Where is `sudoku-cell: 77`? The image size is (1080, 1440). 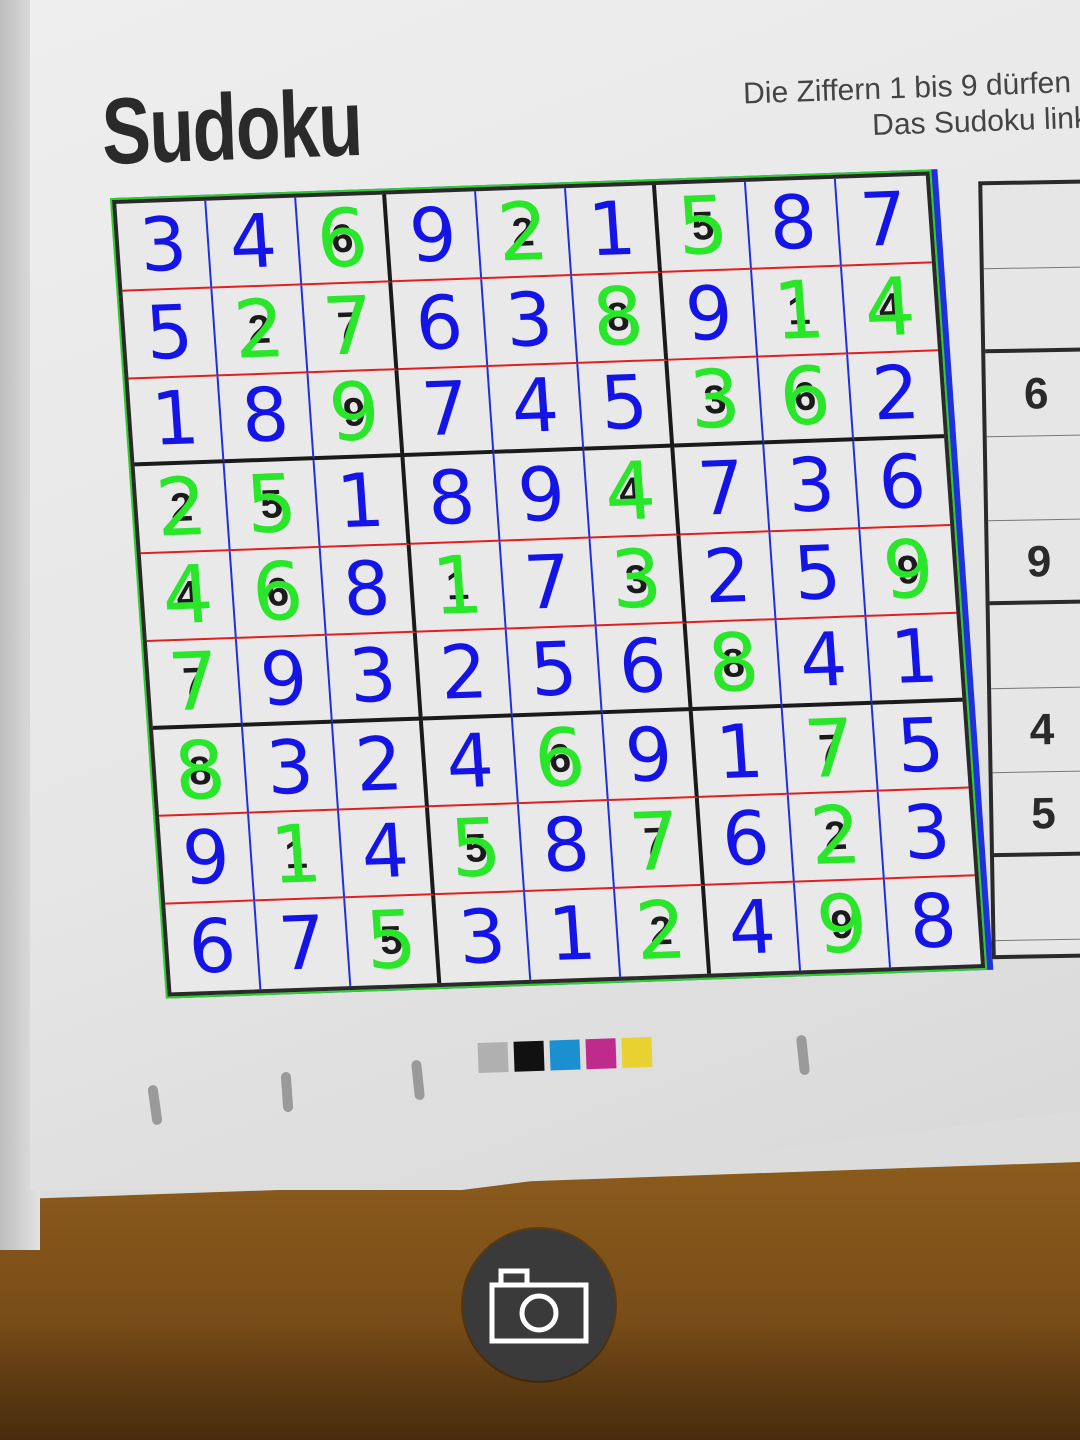
sudoku-cell: 77 is located at coordinates (656, 842).